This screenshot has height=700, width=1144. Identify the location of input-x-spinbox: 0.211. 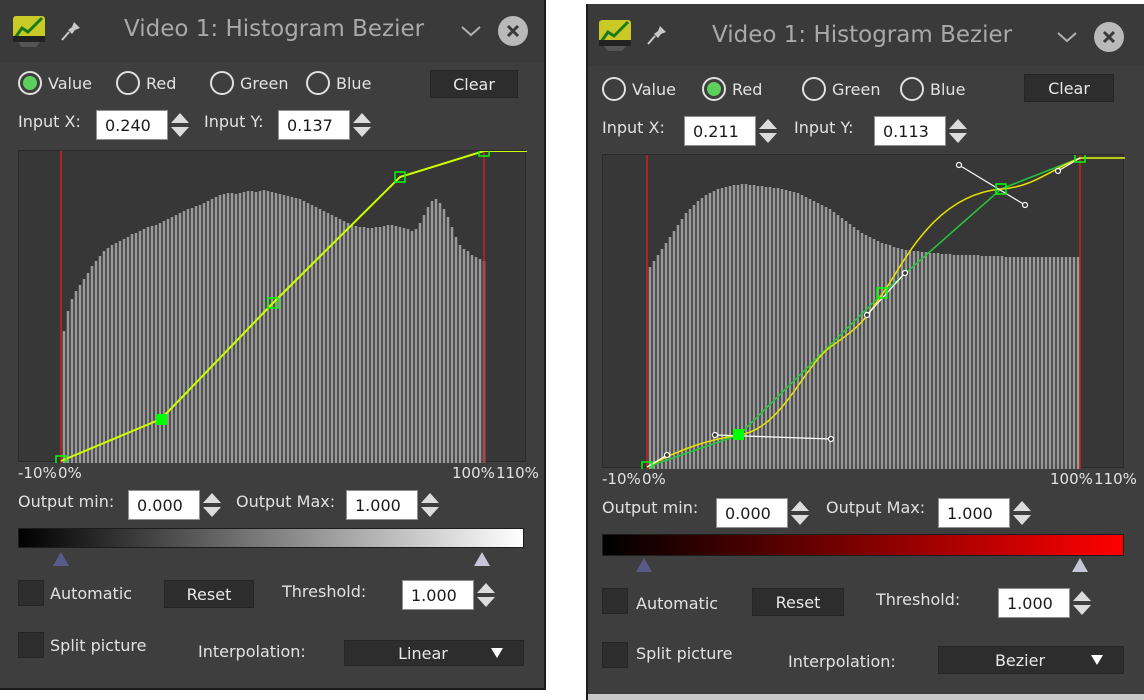
(731, 131).